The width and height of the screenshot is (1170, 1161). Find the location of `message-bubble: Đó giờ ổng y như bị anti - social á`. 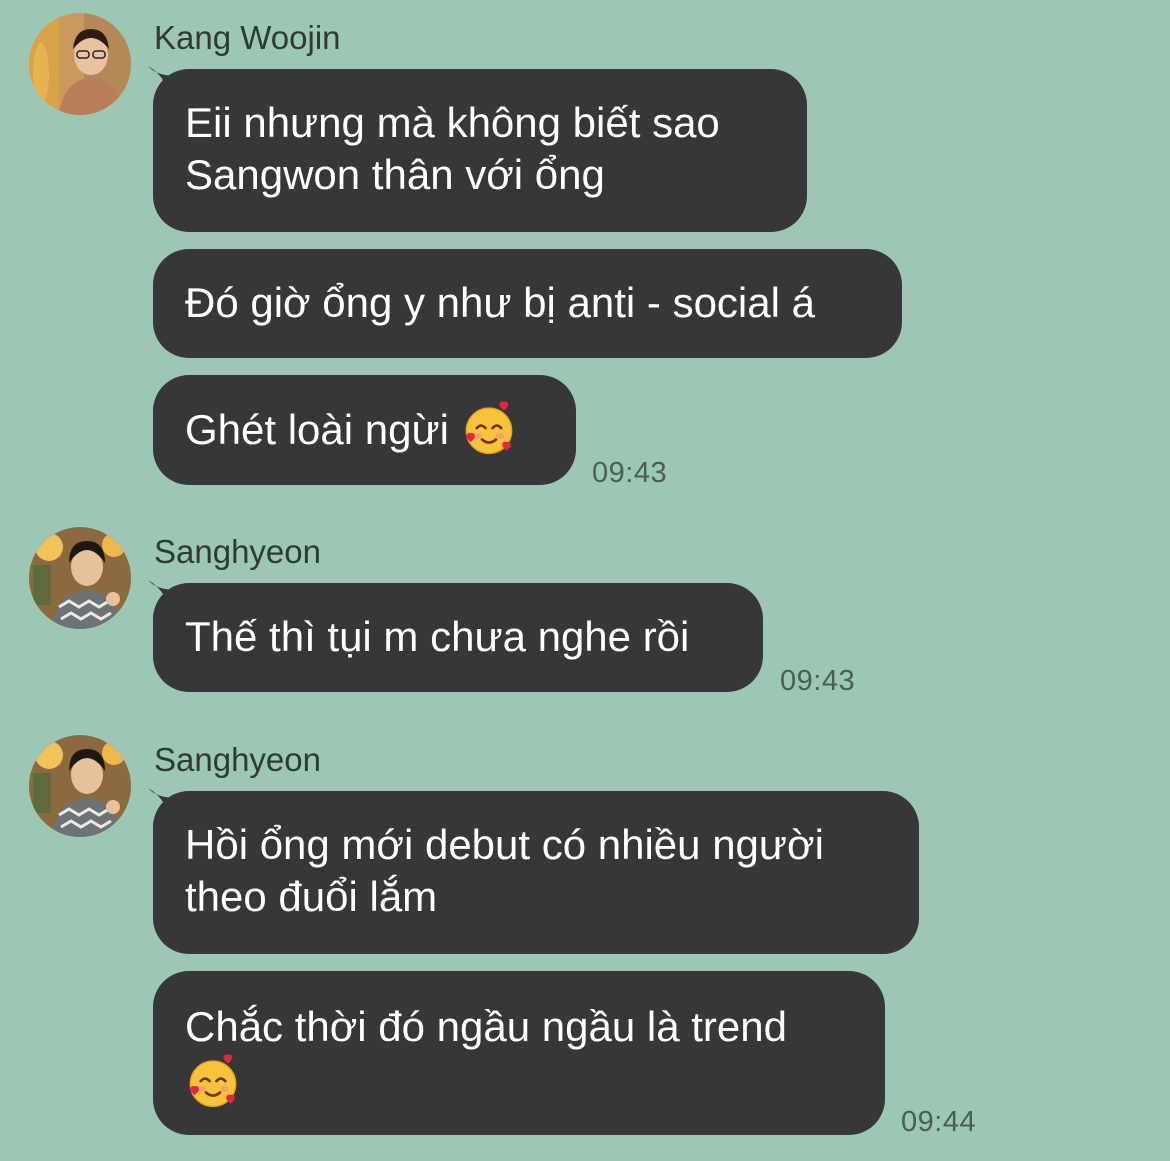

message-bubble: Đó giờ ổng y như bị anti - social á is located at coordinates (527, 303).